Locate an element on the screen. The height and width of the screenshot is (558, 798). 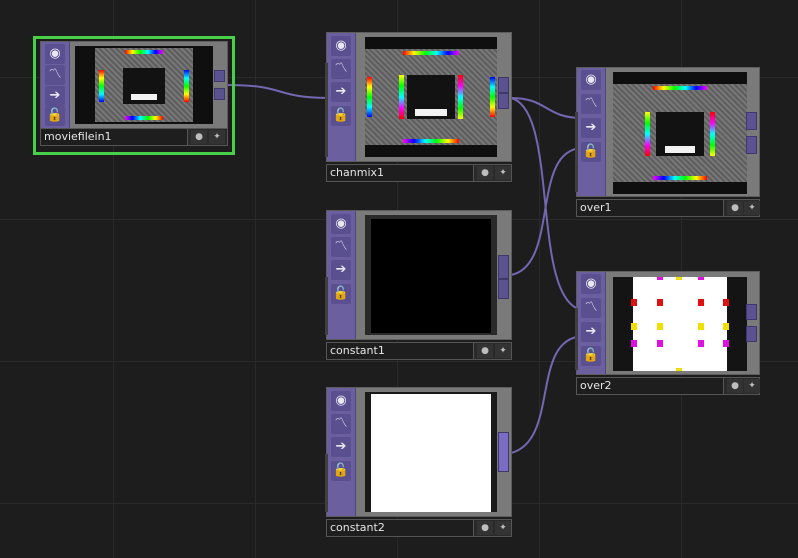
node-name-label: constant1 is located at coordinates (400, 351).